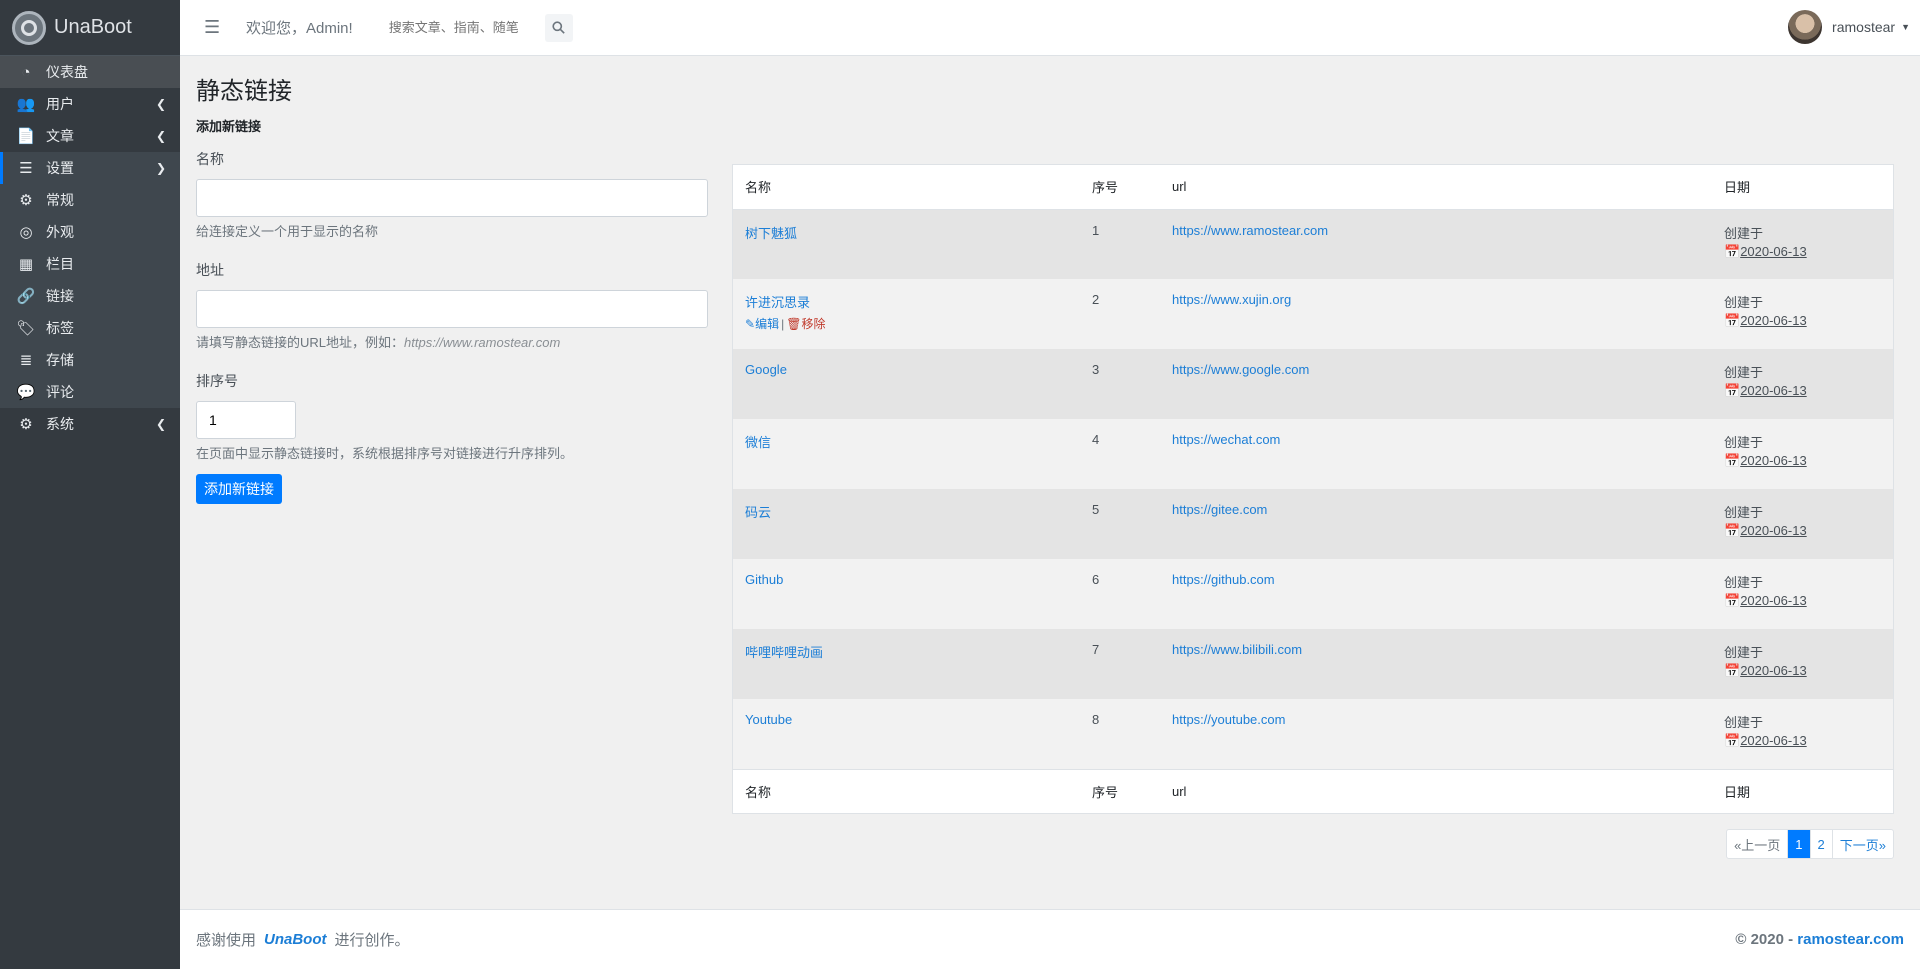  What do you see at coordinates (1799, 844) in the screenshot?
I see `pagination-page-1: 1` at bounding box center [1799, 844].